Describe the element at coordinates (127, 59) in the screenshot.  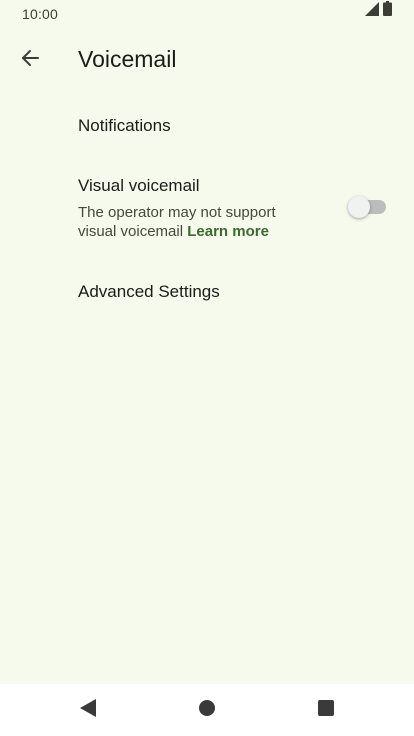
I see `page-title: Voicemail` at that location.